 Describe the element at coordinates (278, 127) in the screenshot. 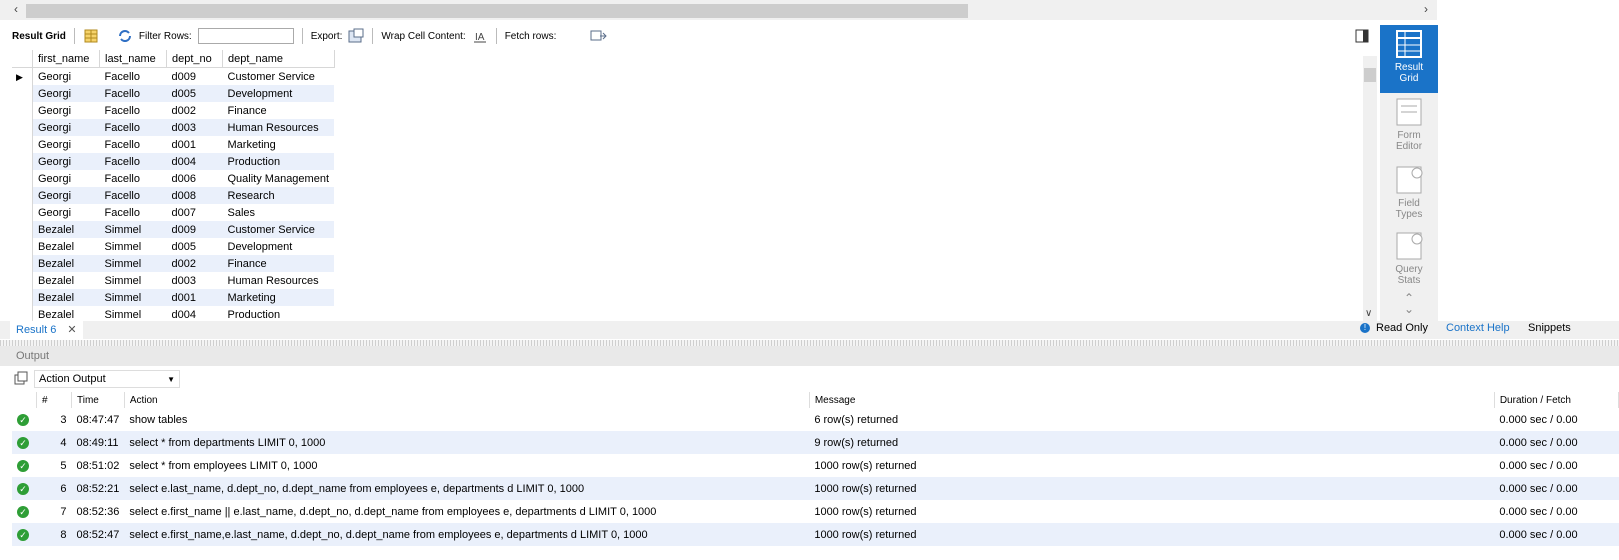

I see `grid-cell: Human Resources` at that location.